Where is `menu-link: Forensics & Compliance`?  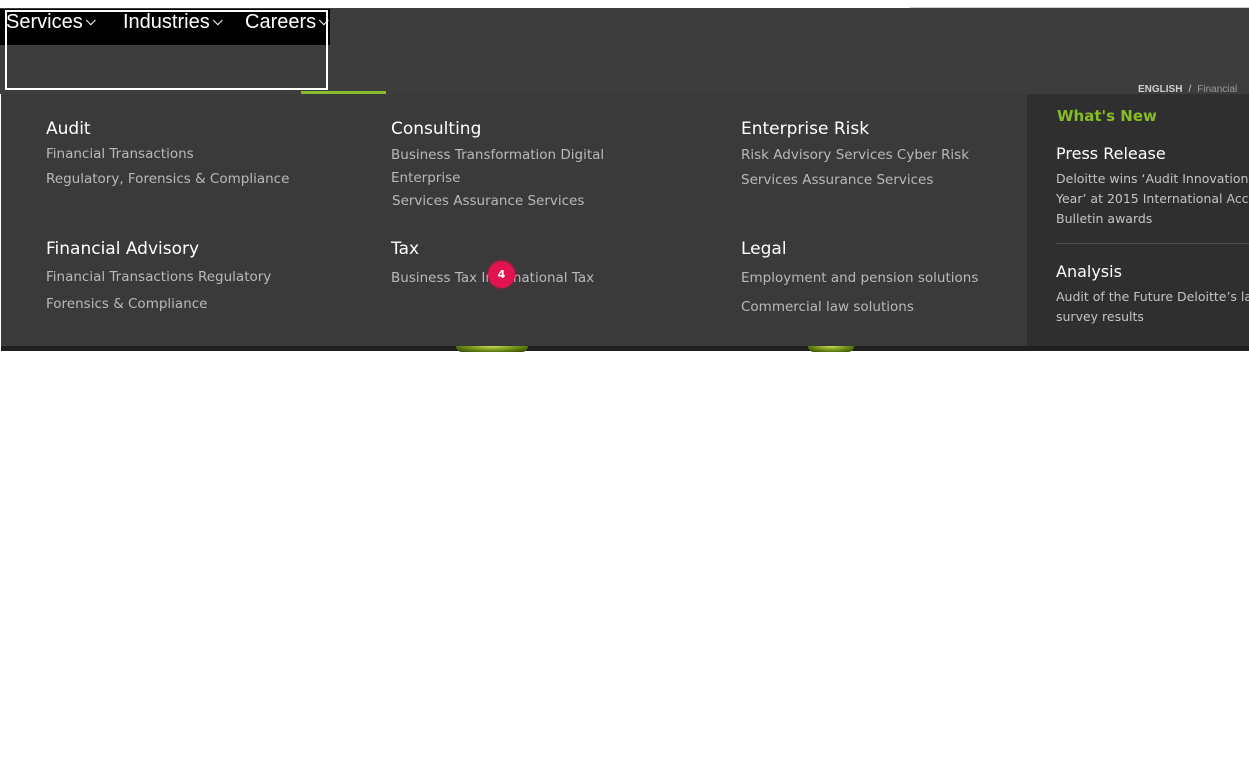 menu-link: Forensics & Compliance is located at coordinates (126, 304).